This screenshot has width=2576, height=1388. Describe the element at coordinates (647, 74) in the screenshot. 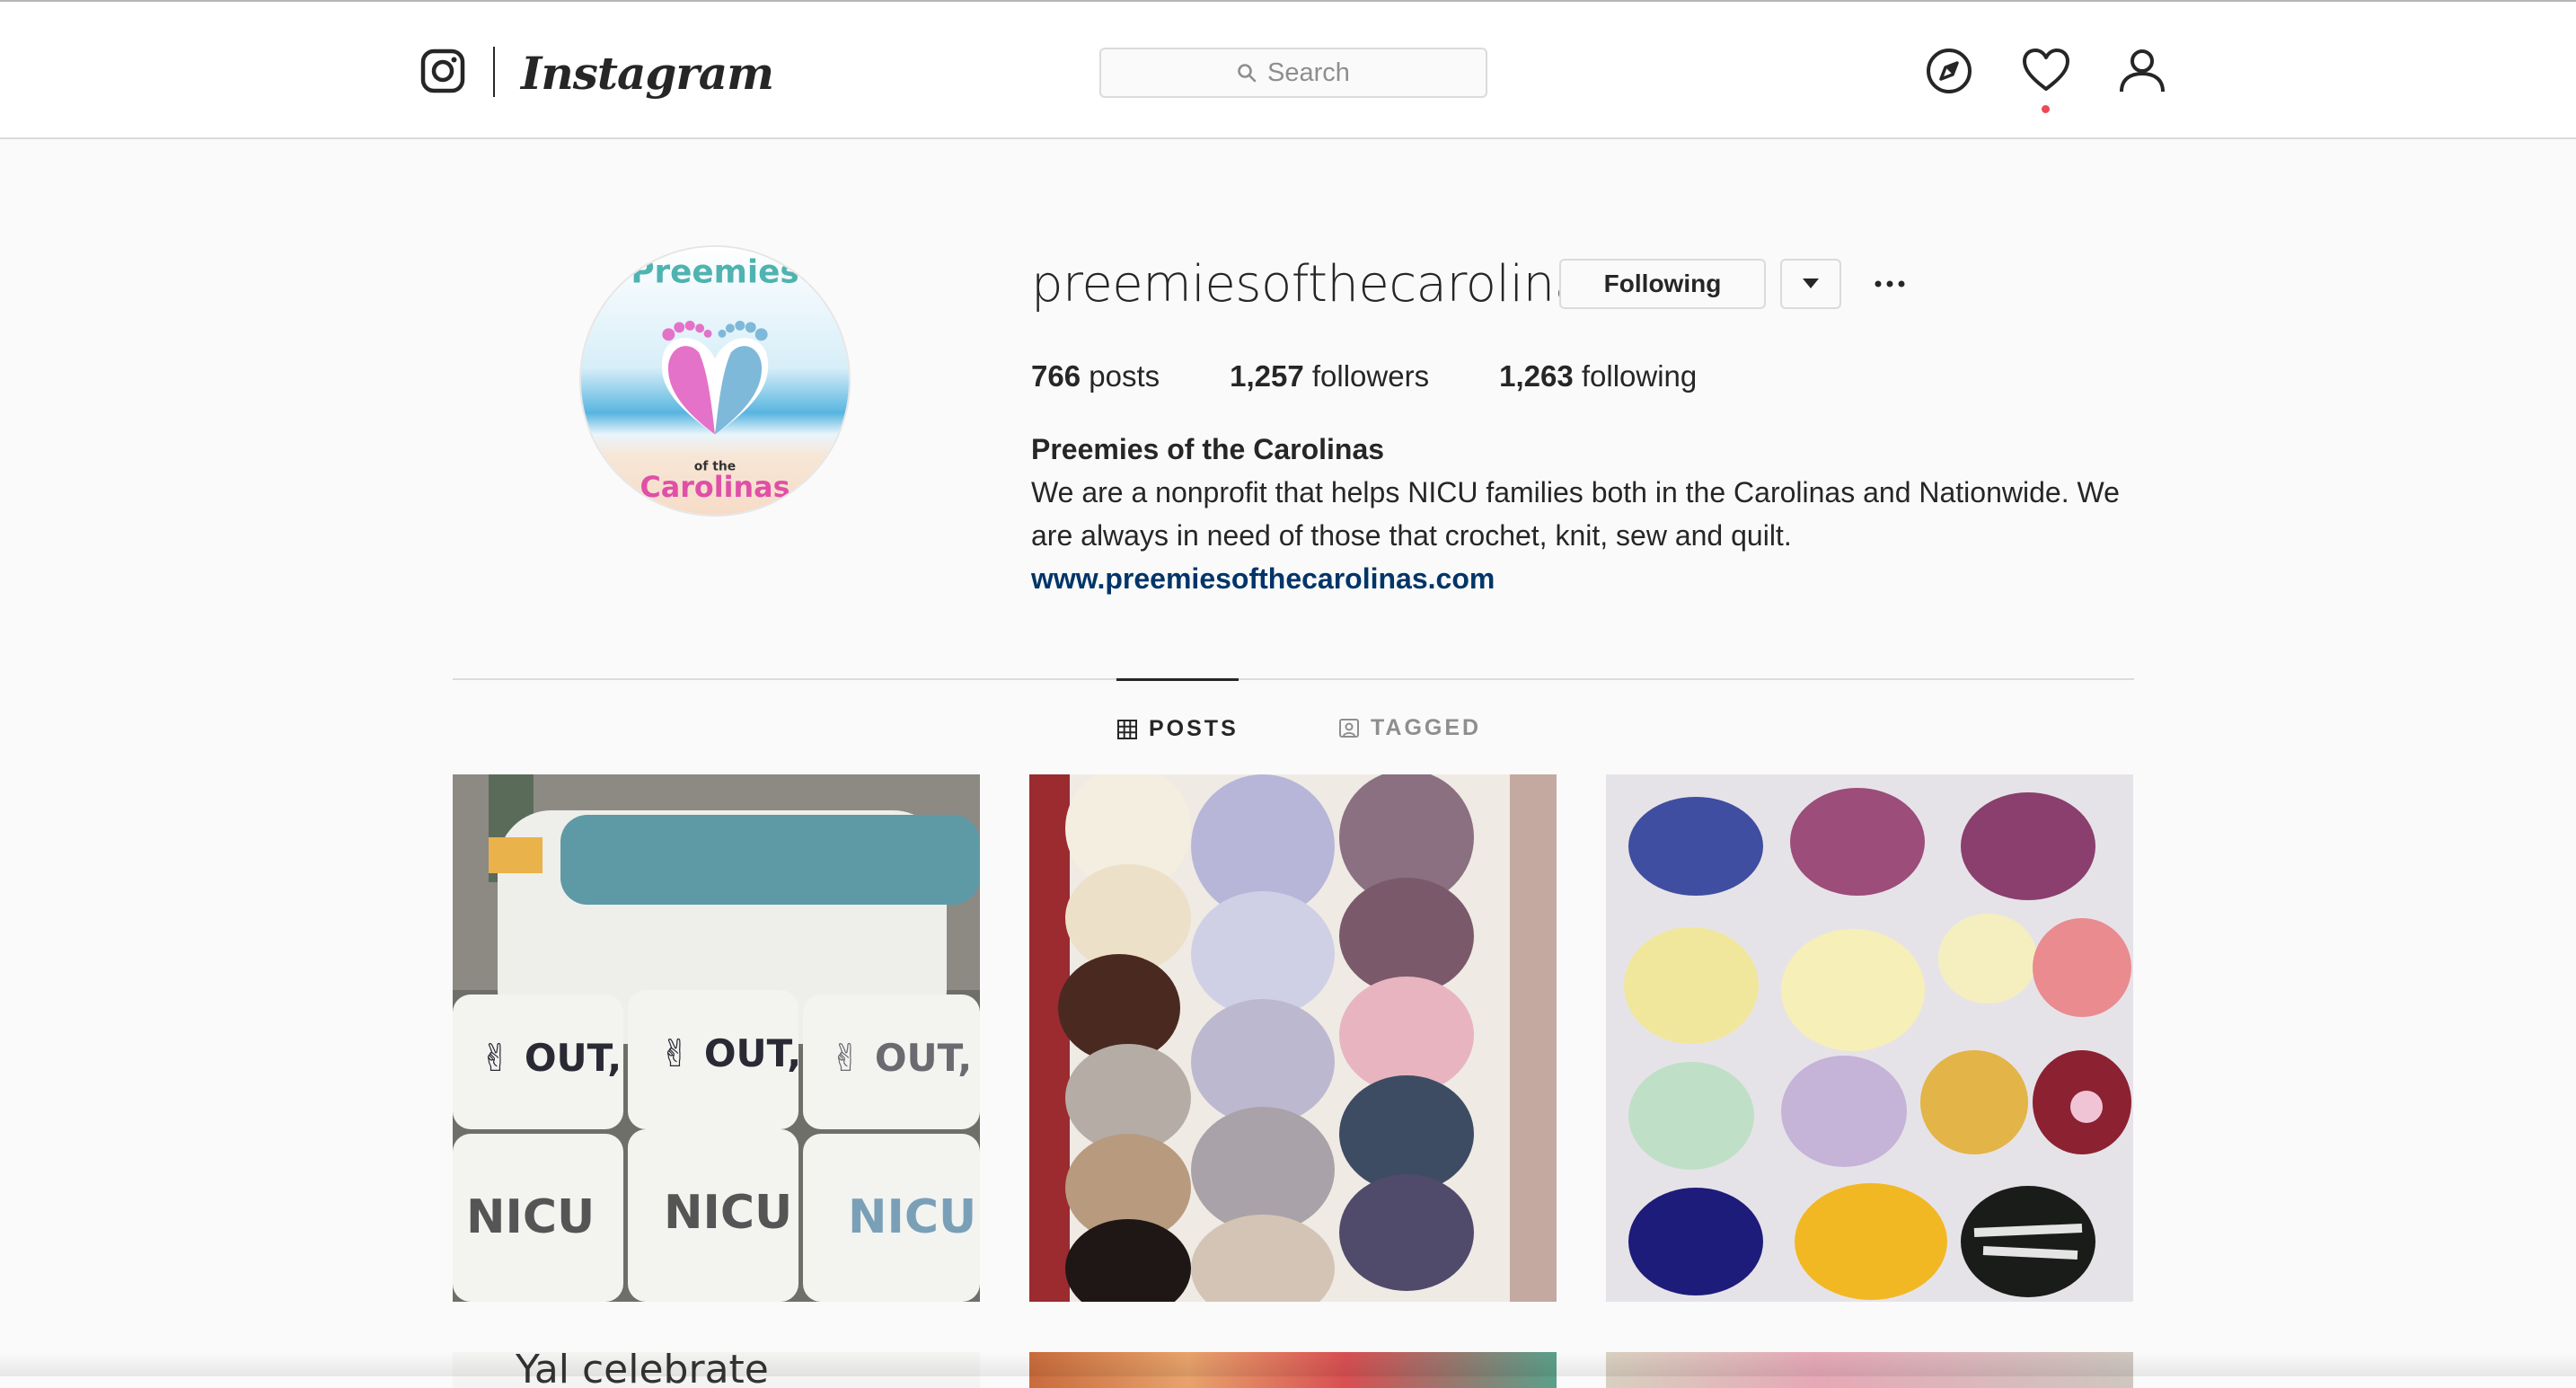

I see `instagram-wordmark: Instagram` at that location.